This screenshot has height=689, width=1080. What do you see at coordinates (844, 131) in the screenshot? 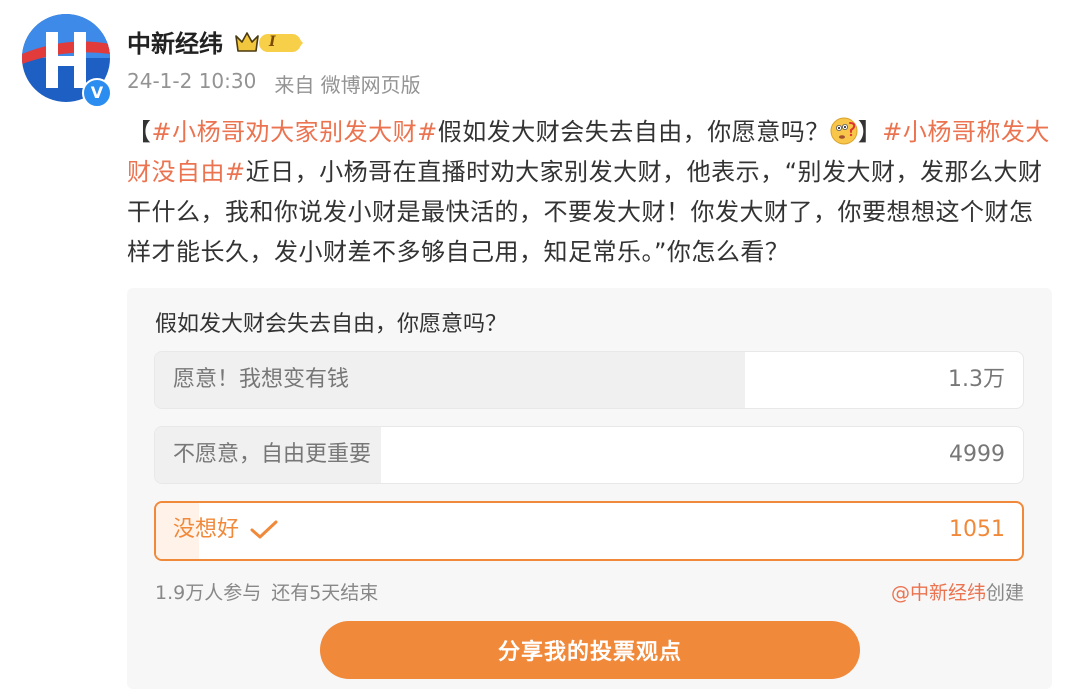
I see `thinking-face-icon` at bounding box center [844, 131].